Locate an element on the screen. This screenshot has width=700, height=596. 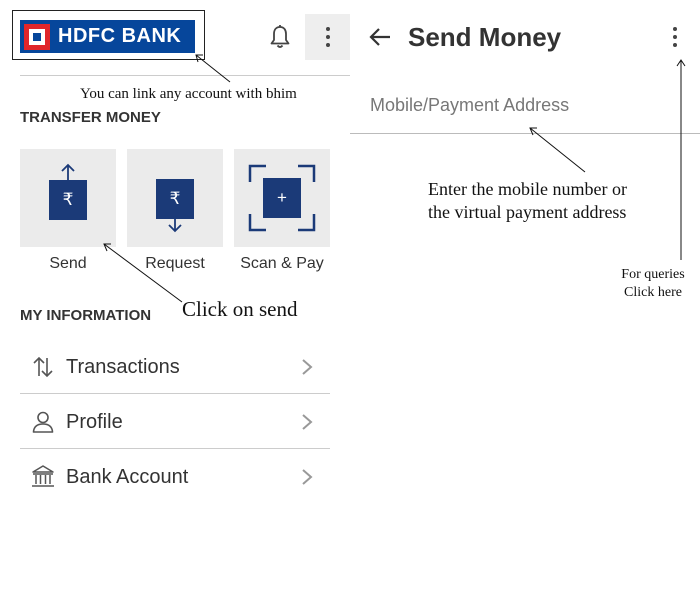
up-arrow-icon is located at coordinates (68, 171).